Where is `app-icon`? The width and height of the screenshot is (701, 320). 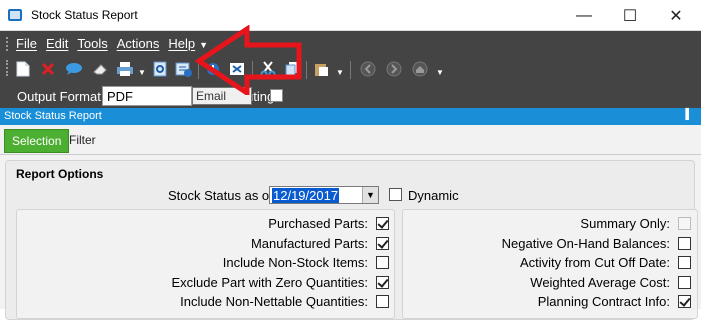
app-icon is located at coordinates (15, 15).